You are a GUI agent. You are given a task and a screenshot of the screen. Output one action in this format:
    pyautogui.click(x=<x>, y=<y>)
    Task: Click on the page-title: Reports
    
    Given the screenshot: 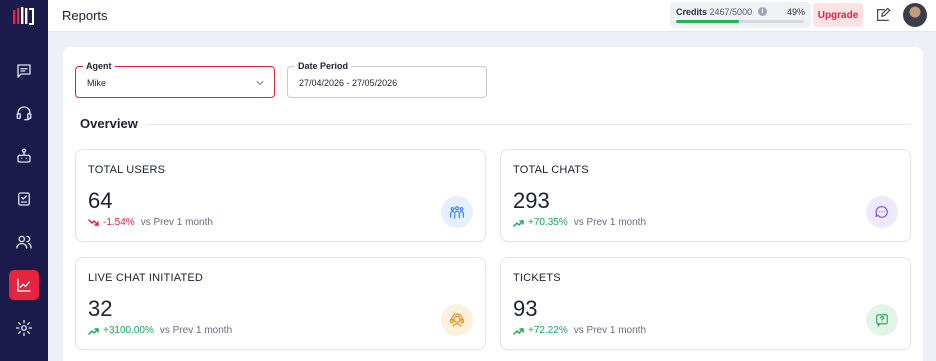 What is the action you would take?
    pyautogui.click(x=85, y=15)
    